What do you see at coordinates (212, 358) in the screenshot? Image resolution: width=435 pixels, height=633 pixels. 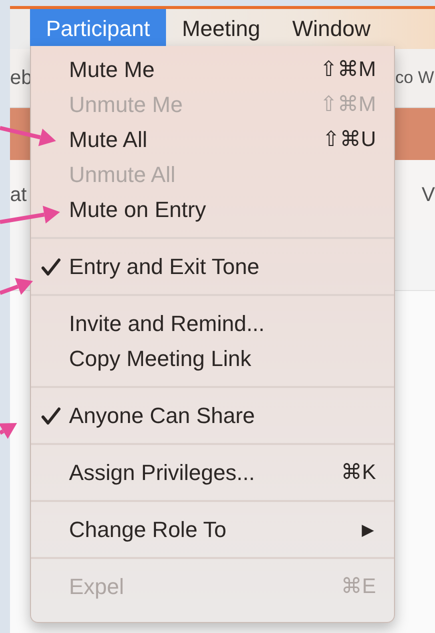 I see `menu-item: Copy Meeting Link` at bounding box center [212, 358].